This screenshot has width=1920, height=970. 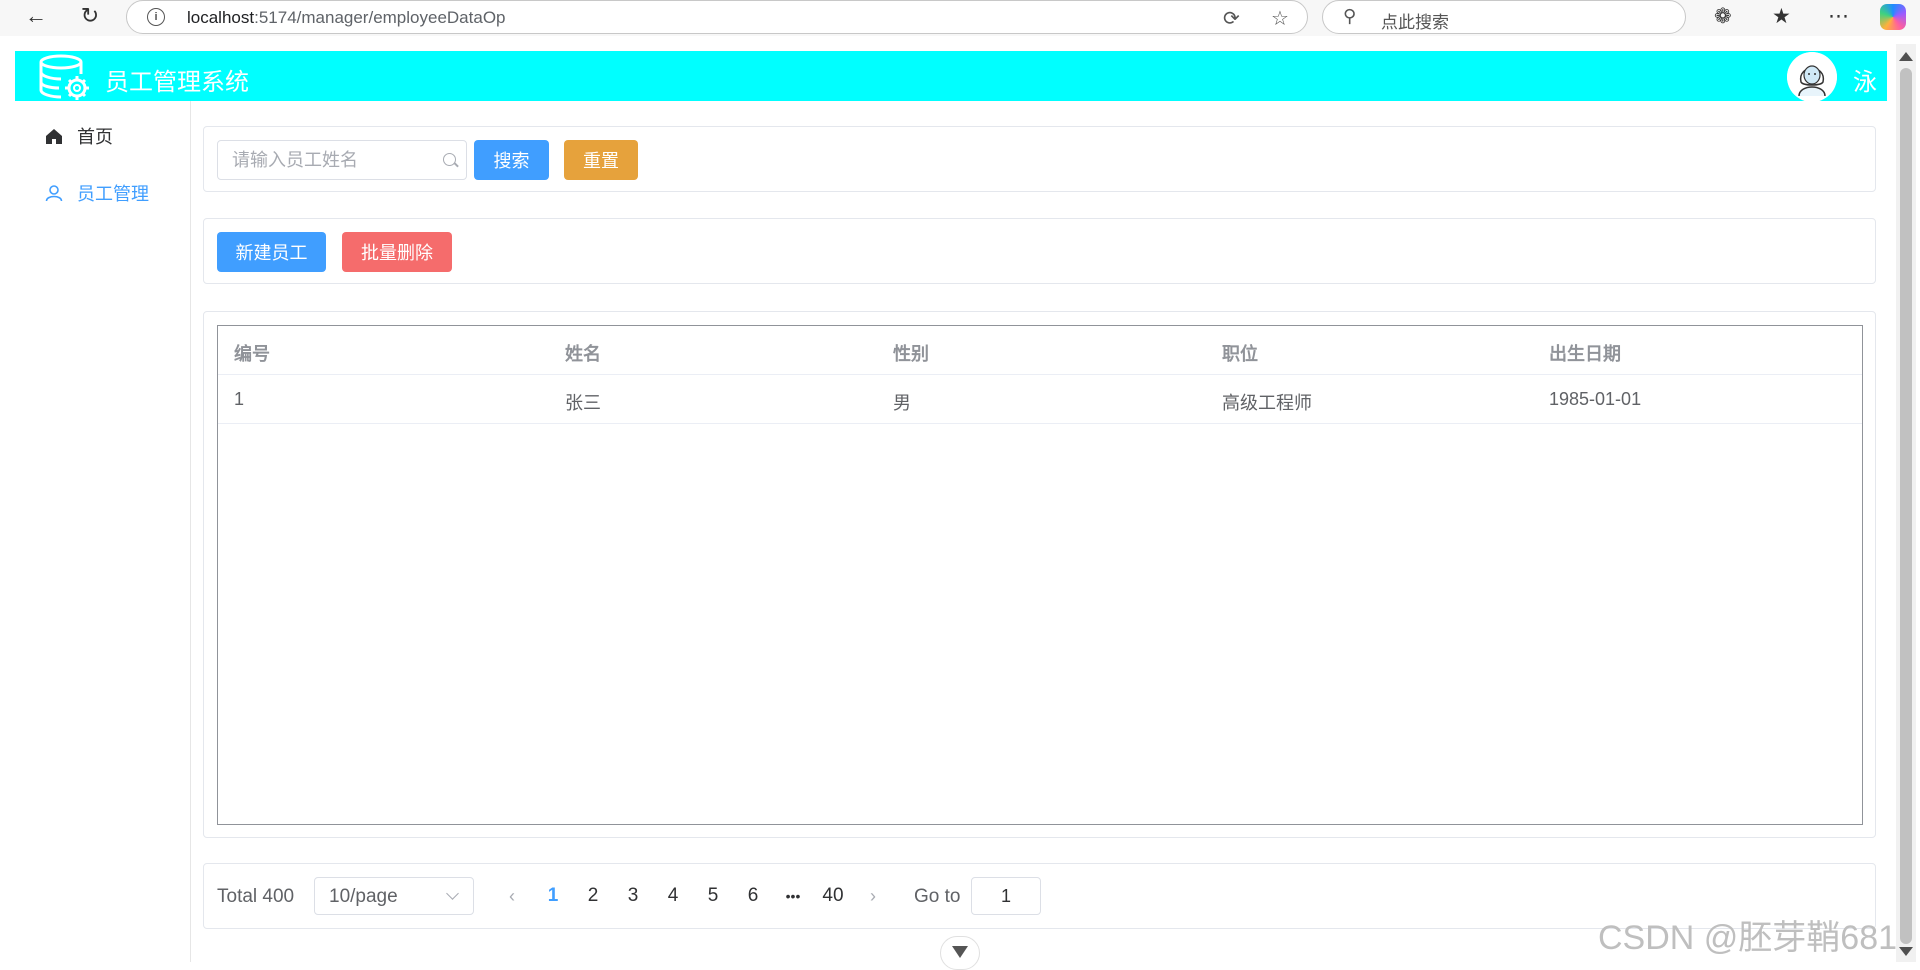 I want to click on sidebar-item-employees: 员工管理, so click(x=103, y=193).